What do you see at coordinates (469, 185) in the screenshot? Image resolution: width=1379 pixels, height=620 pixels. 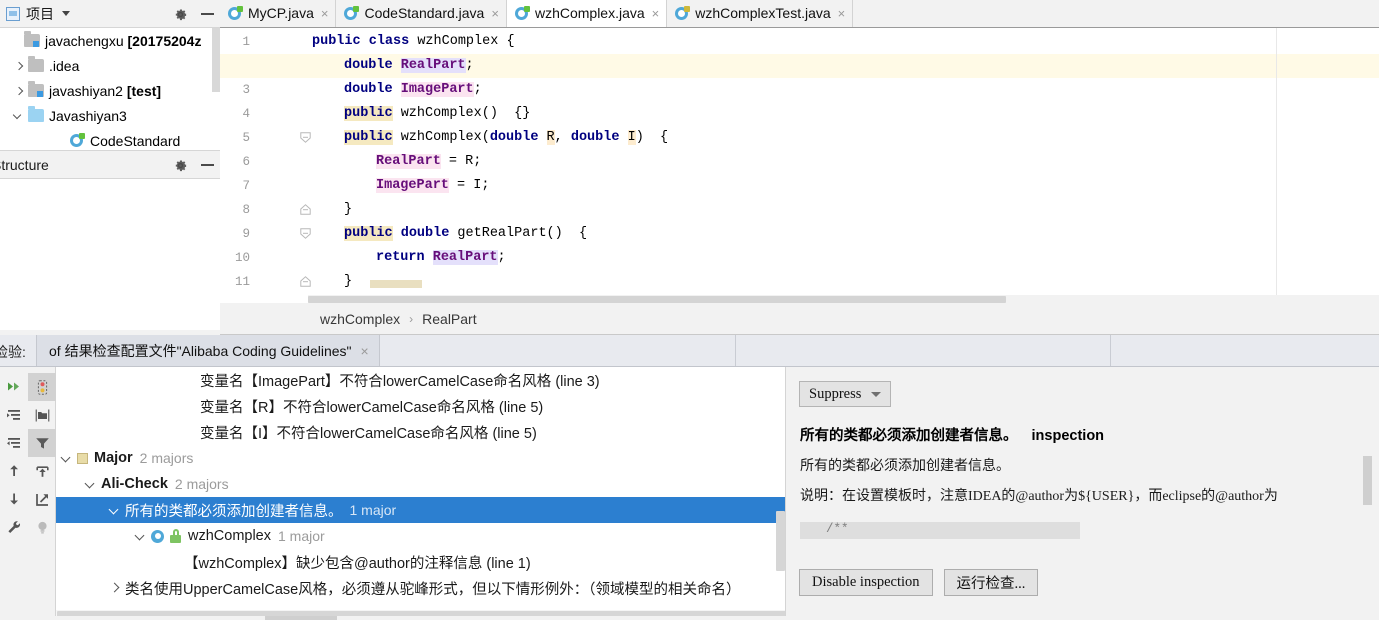 I see `code-token: = I;` at bounding box center [469, 185].